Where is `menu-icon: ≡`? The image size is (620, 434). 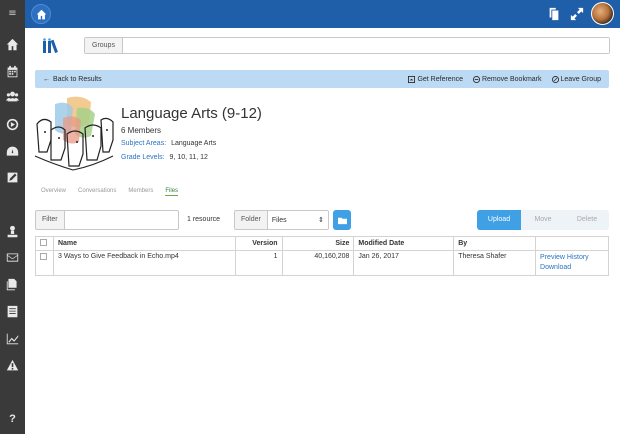 menu-icon: ≡ is located at coordinates (12, 13).